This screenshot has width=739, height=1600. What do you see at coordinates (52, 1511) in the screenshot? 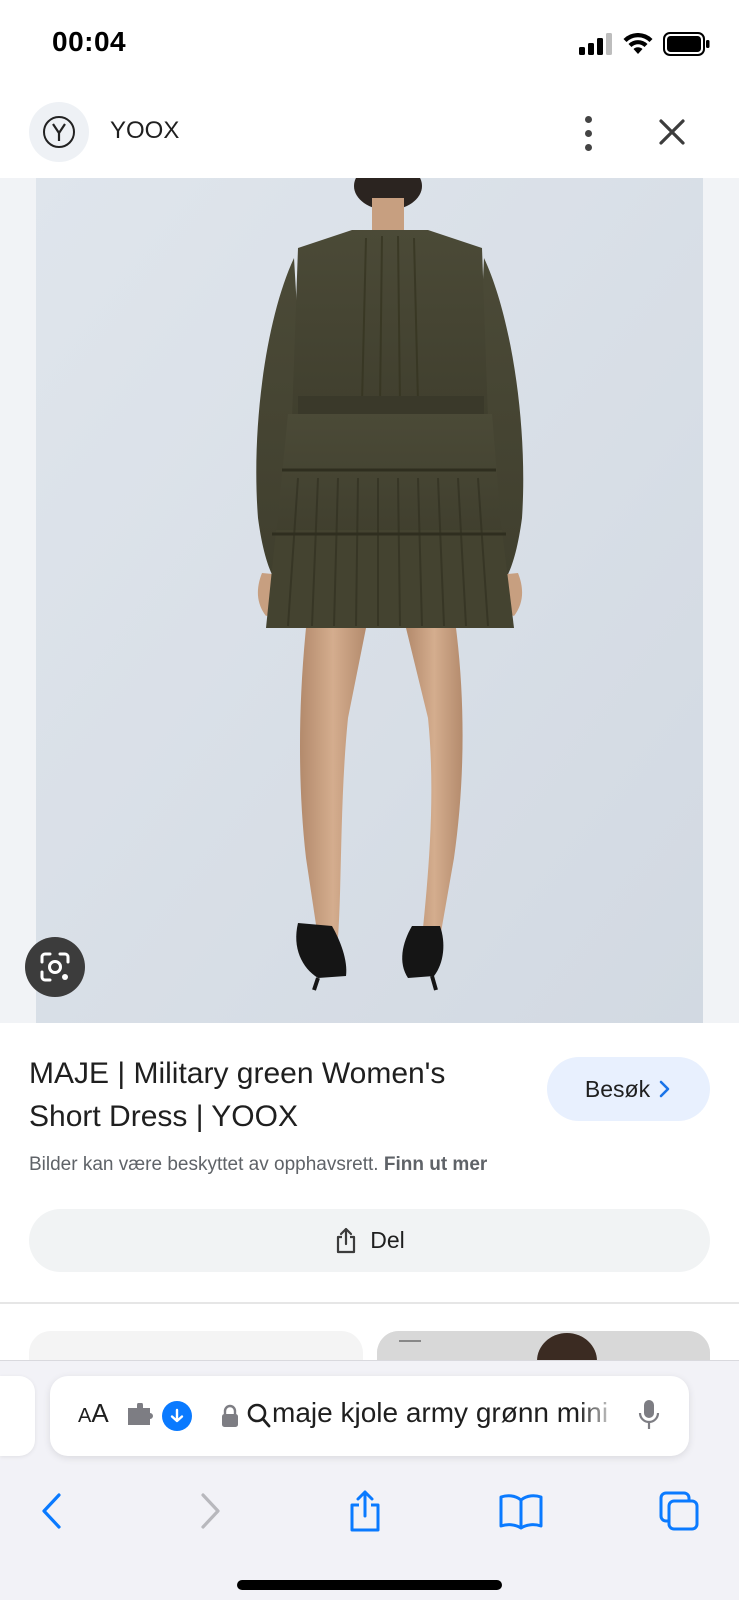
I see `back-icon` at bounding box center [52, 1511].